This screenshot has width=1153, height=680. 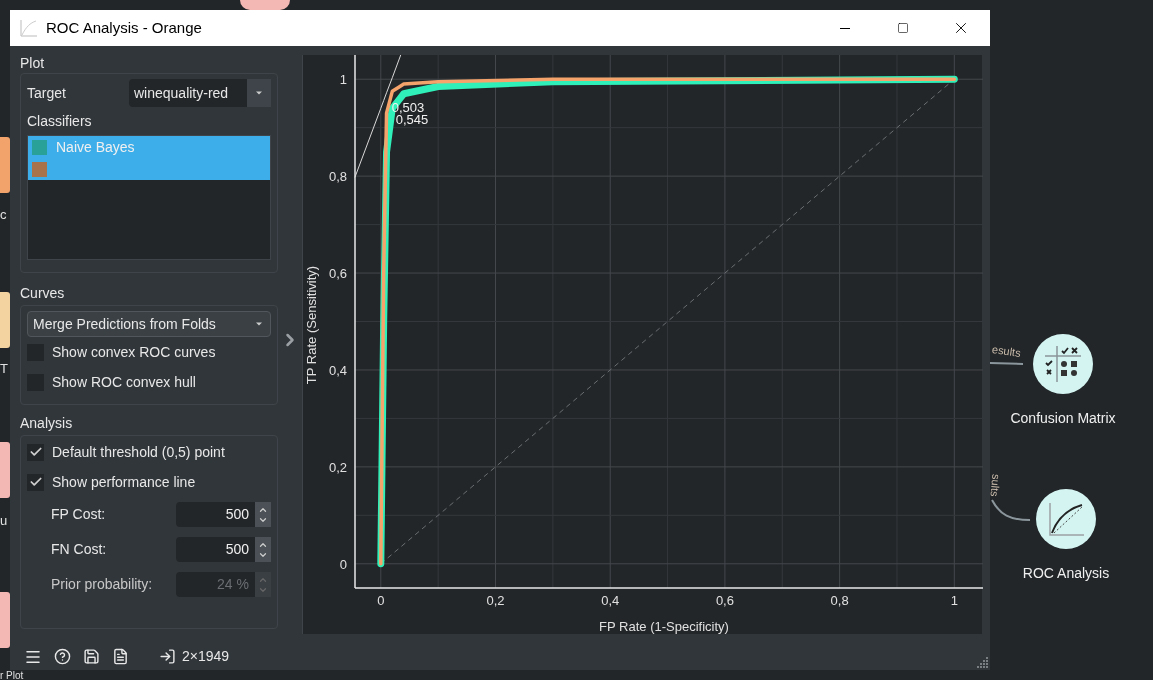 What do you see at coordinates (337, 177) in the screenshot?
I see `y-tick-label: 0,8` at bounding box center [337, 177].